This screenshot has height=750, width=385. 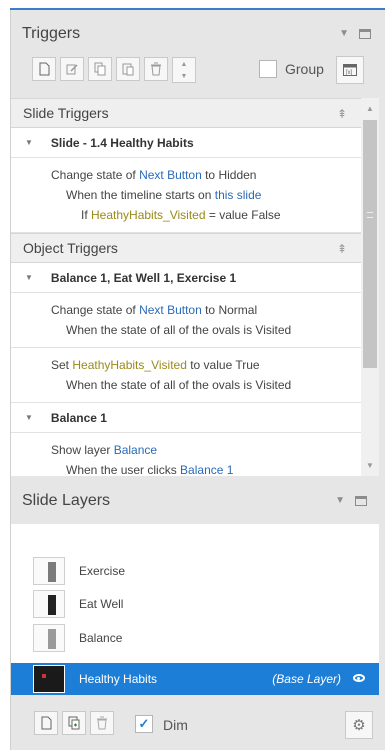 I want to click on slide-triggers-header: Slide Triggers ⇞, so click(x=186, y=113).